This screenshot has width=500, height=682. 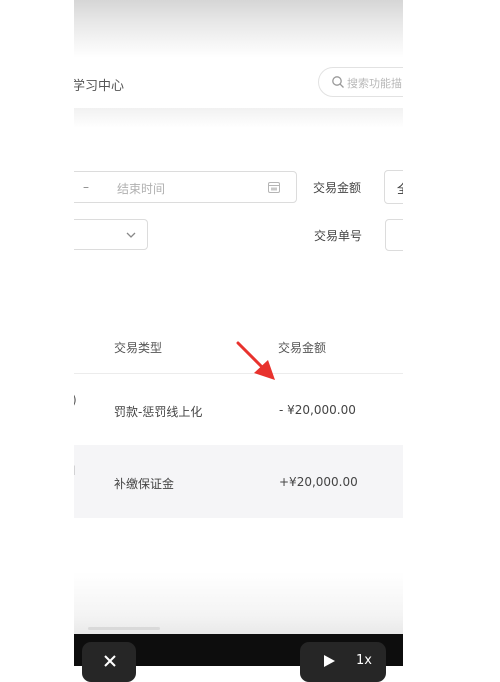 What do you see at coordinates (374, 83) in the screenshot?
I see `search-placeholder: 搜索功能描` at bounding box center [374, 83].